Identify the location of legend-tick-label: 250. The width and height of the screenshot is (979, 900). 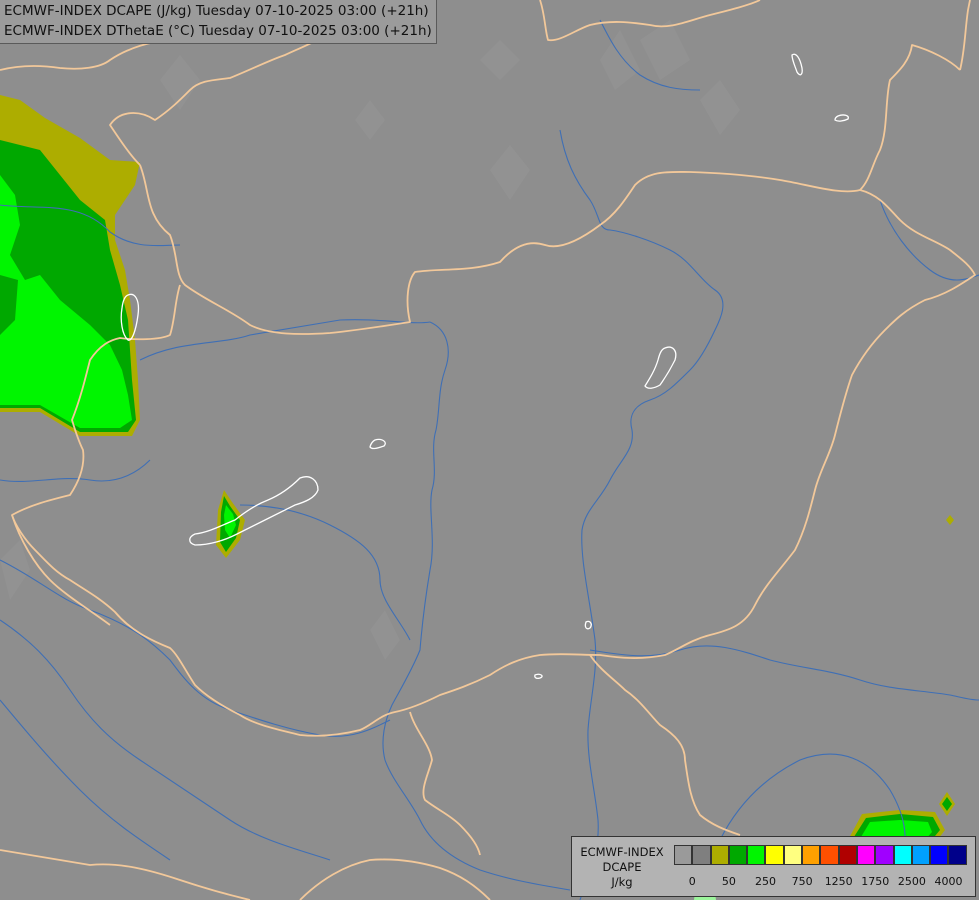
(765, 881).